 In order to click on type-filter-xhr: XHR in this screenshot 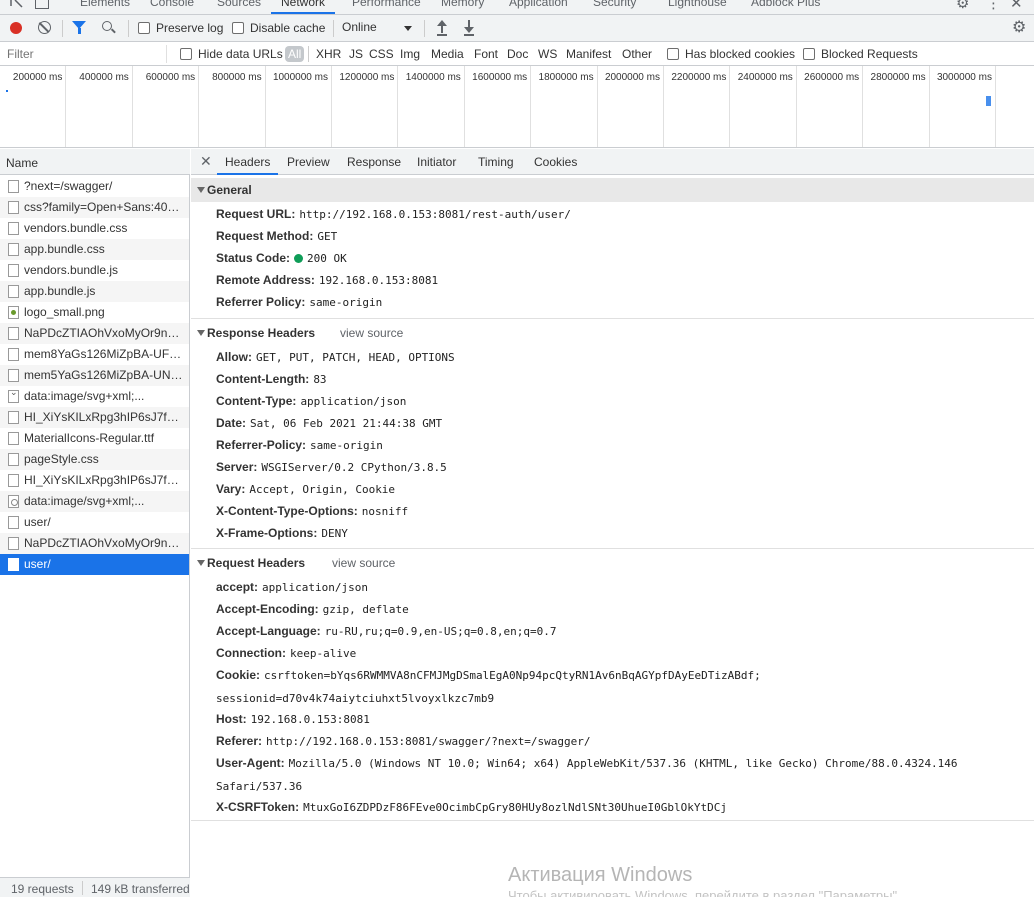, I will do `click(328, 54)`.